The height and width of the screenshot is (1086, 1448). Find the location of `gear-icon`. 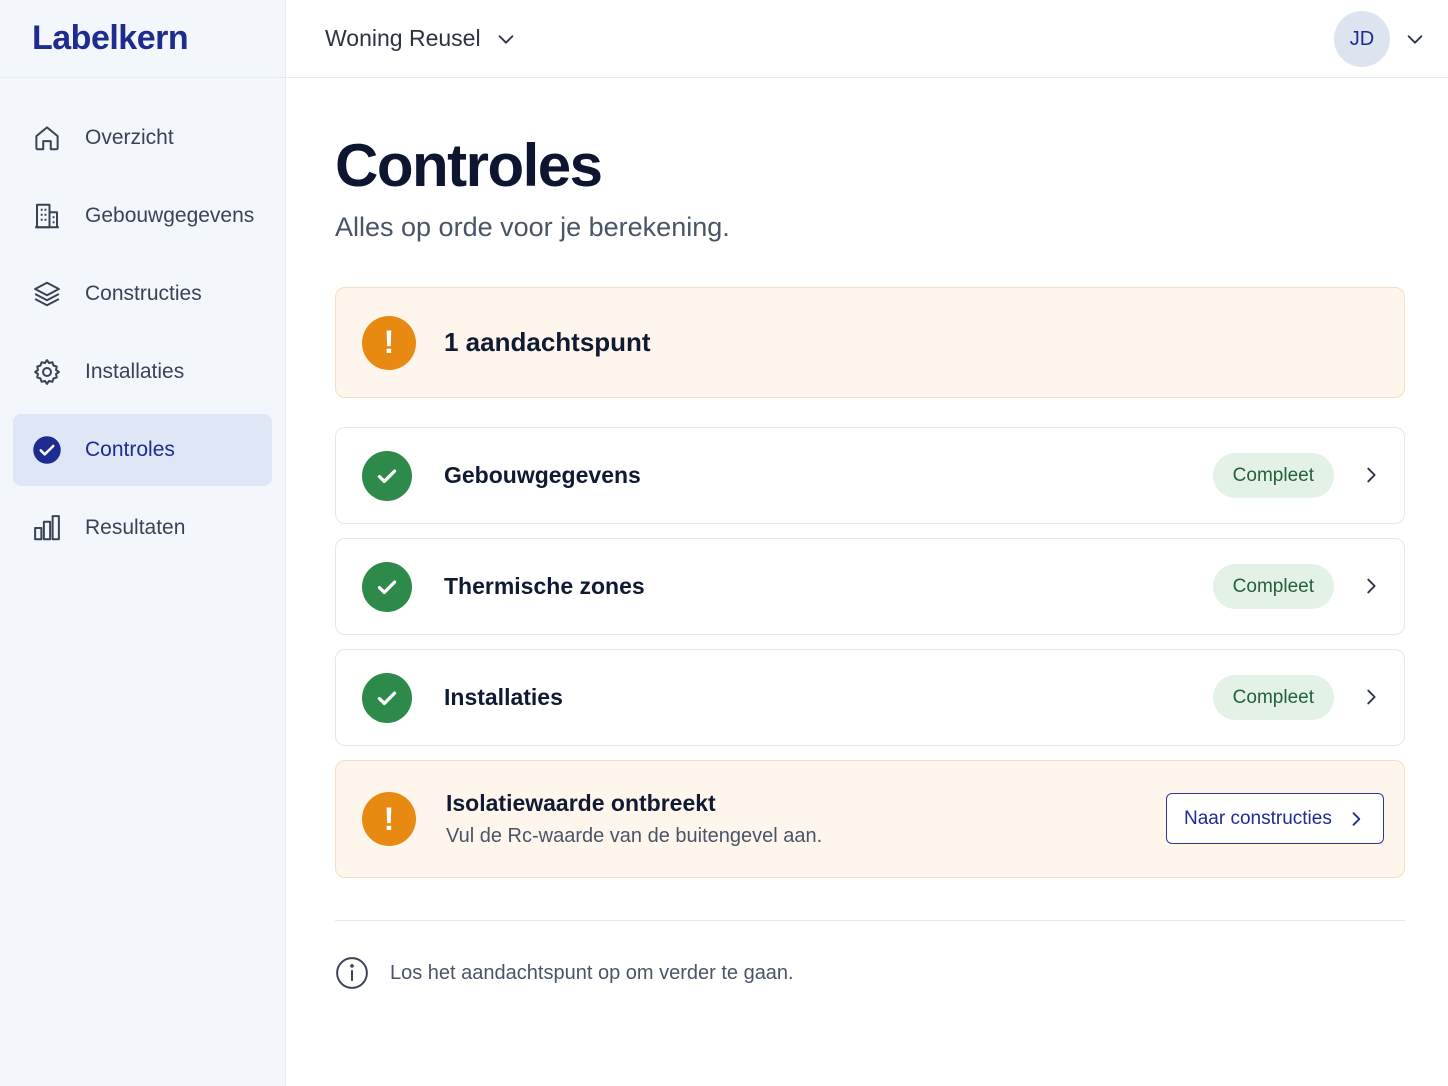

gear-icon is located at coordinates (47, 372).